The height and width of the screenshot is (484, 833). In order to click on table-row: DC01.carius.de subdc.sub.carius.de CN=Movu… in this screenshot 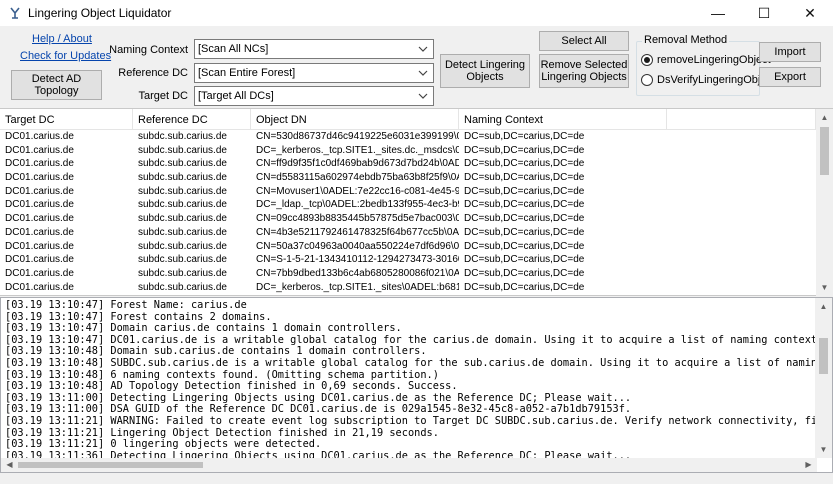, I will do `click(408, 192)`.